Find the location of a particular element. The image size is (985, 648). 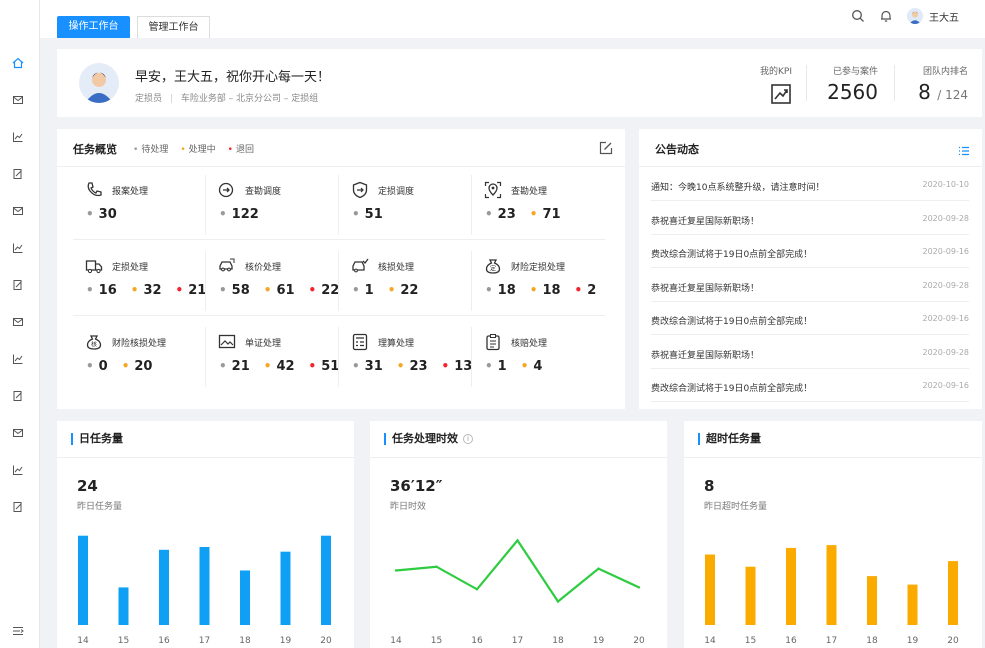

count-pending: 122 is located at coordinates (239, 214).